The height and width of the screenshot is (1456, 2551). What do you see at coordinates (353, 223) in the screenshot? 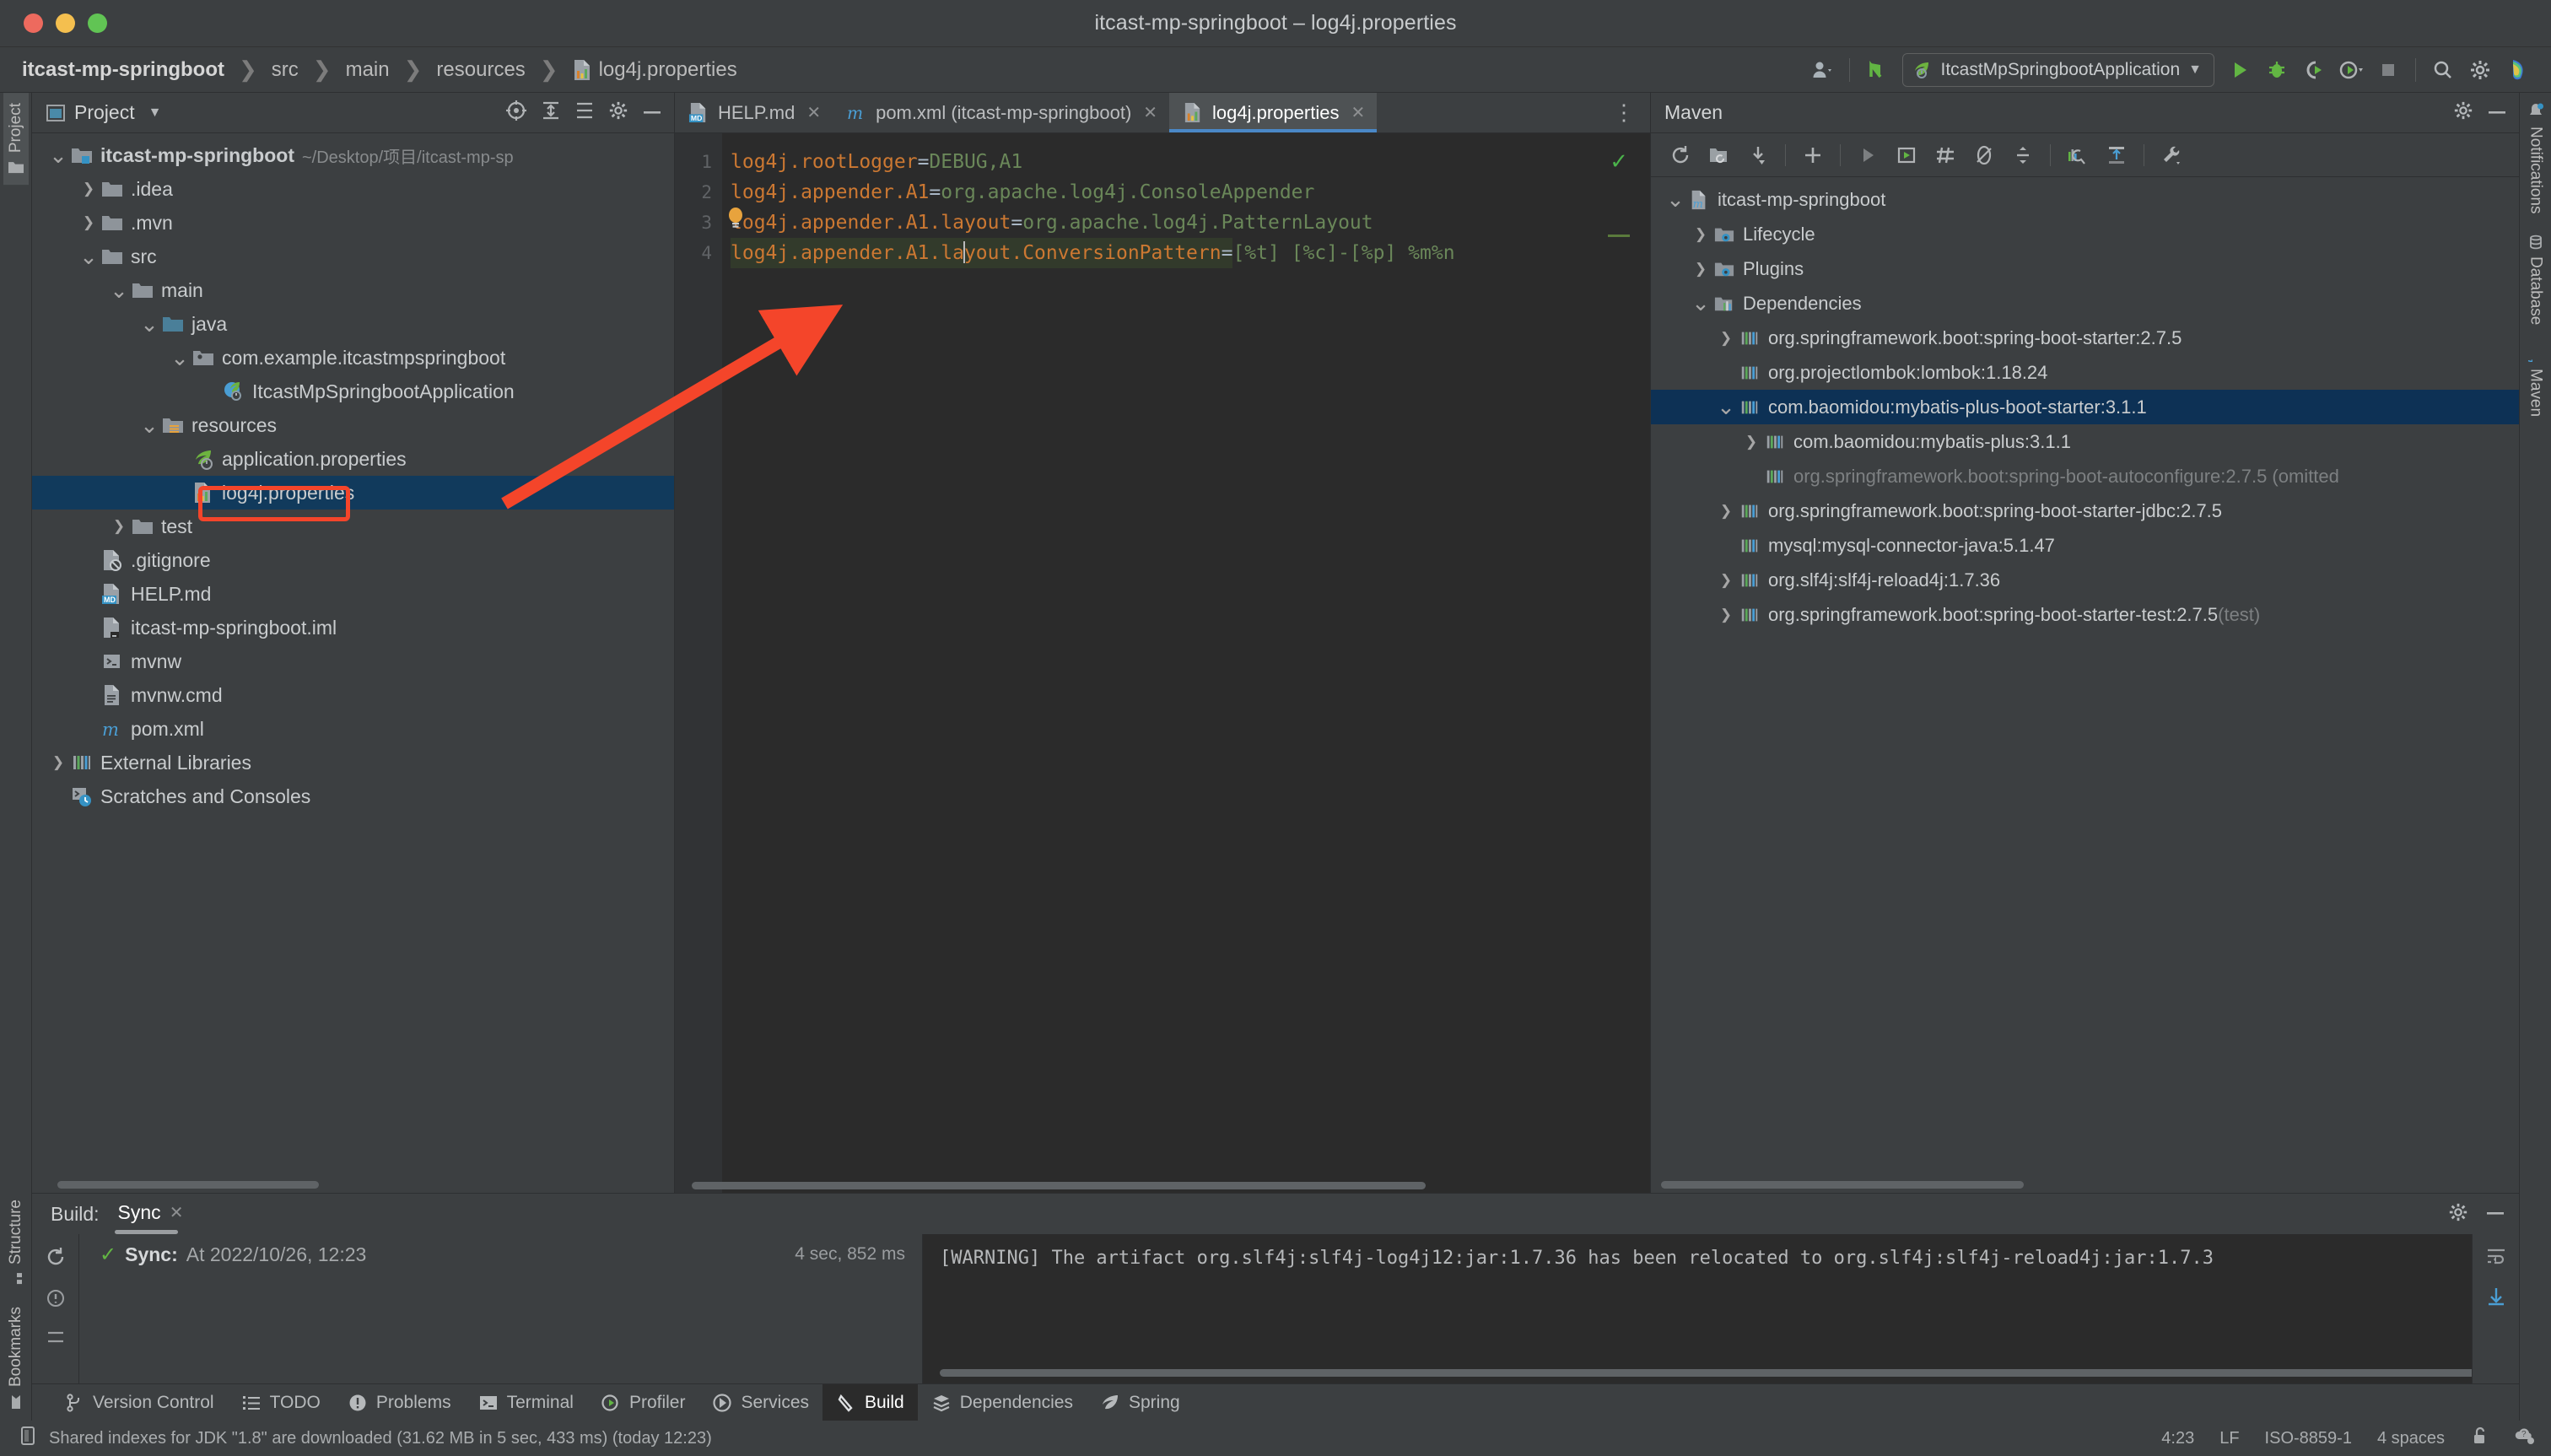
I see `project-tree-row: ❯ .mvn` at bounding box center [353, 223].